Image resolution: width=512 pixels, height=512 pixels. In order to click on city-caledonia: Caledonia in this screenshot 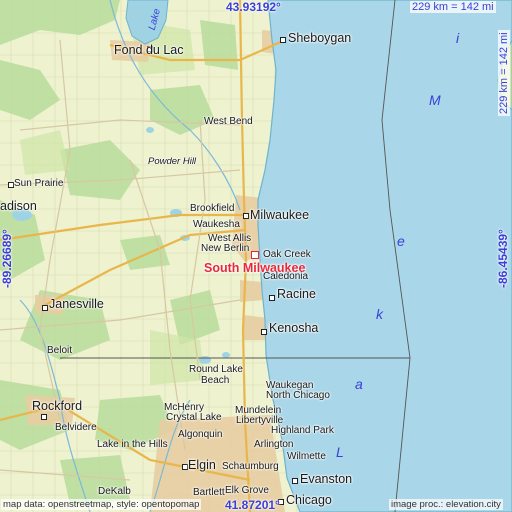, I will do `click(285, 277)`.